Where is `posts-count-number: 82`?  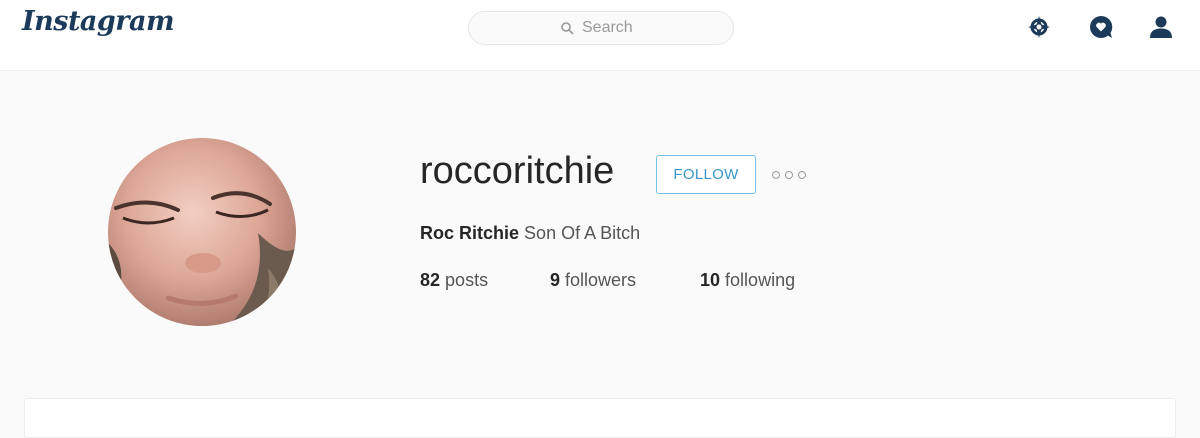
posts-count-number: 82 is located at coordinates (430, 280).